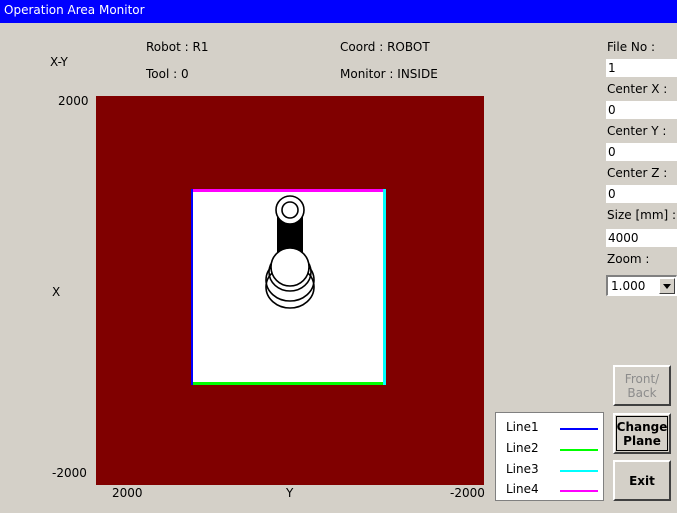 Image resolution: width=677 pixels, height=513 pixels. What do you see at coordinates (56, 292) in the screenshot?
I see `vertical-axis-name: X` at bounding box center [56, 292].